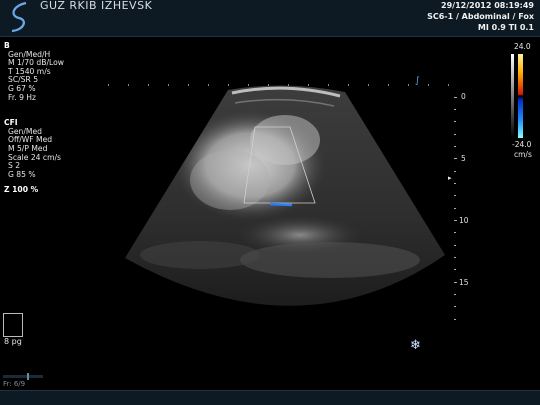 The height and width of the screenshot is (405, 540). I want to click on cfi-param: G 85 %, so click(22, 174).